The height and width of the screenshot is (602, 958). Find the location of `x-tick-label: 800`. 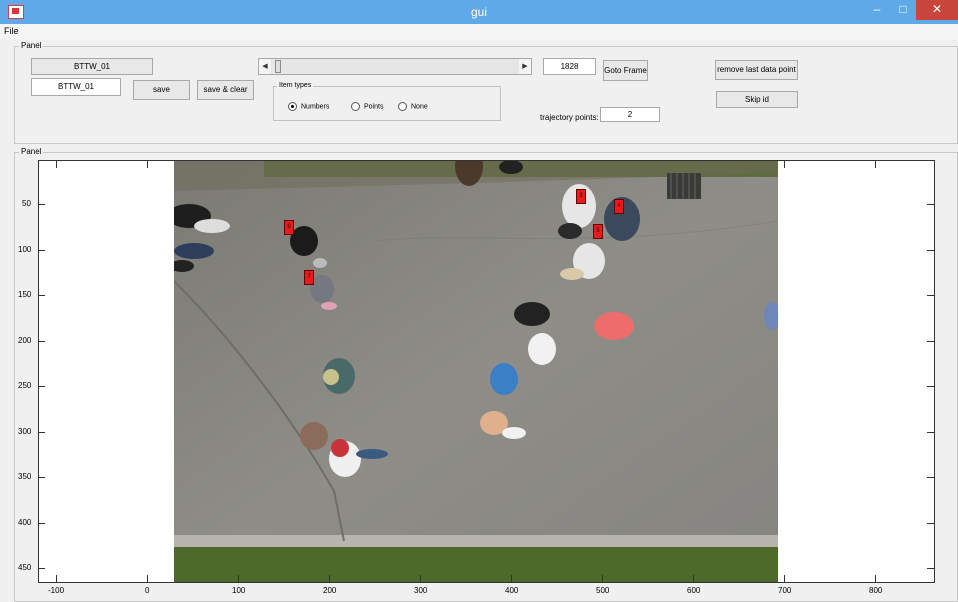

x-tick-label: 800 is located at coordinates (876, 590).